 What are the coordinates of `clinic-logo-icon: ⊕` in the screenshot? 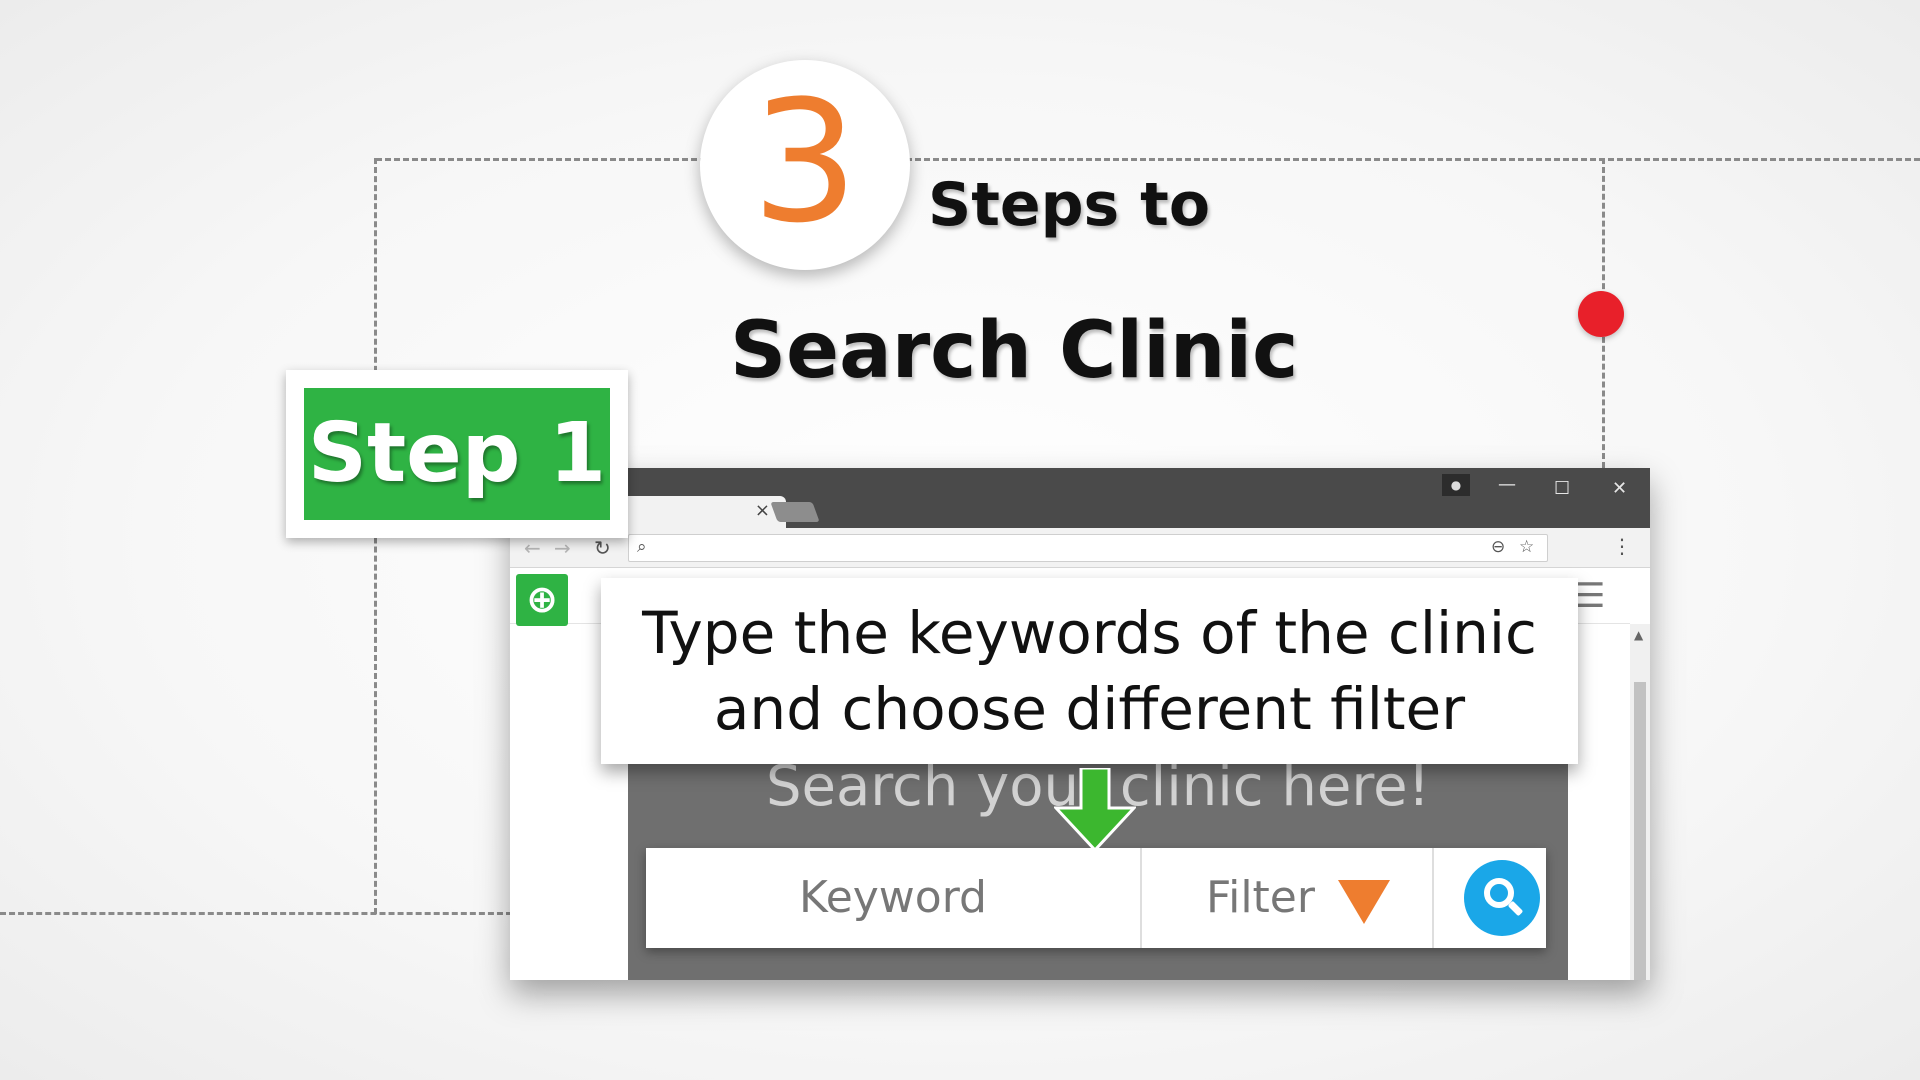 It's located at (542, 600).